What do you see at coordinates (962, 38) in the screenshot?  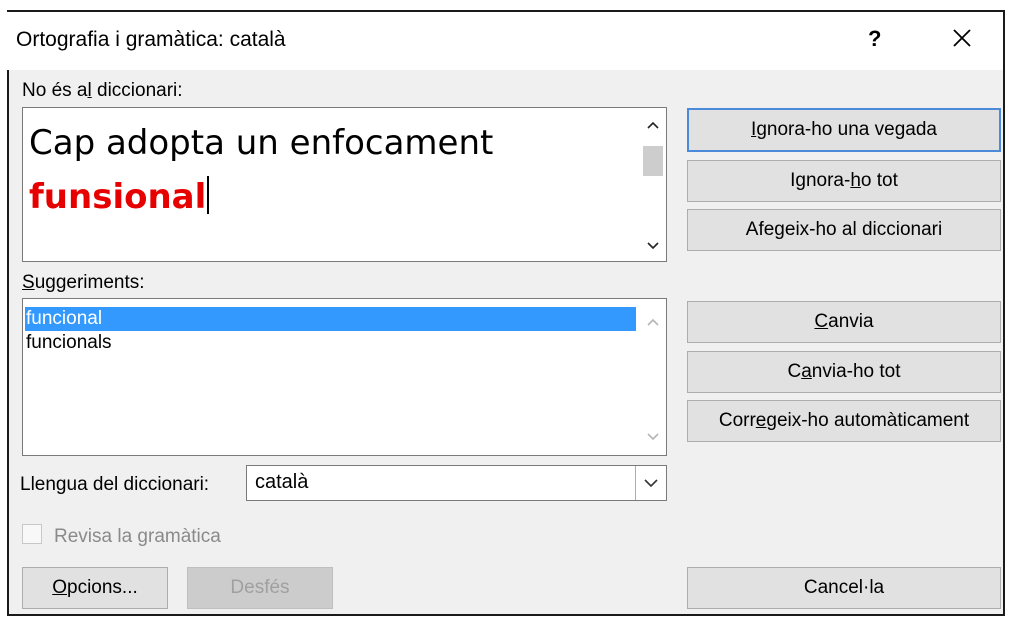 I see `close-icon` at bounding box center [962, 38].